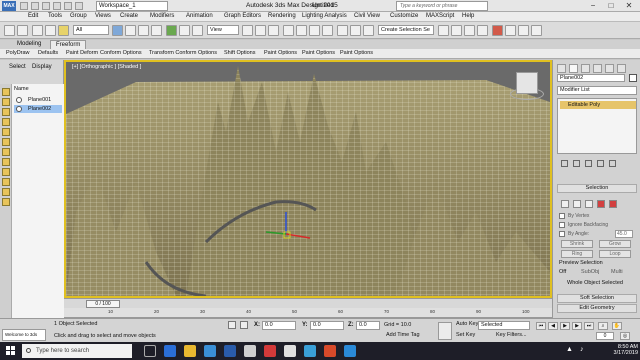 This screenshot has width=640, height=360. I want to click on tab-modeling: Modeling, so click(29, 44).